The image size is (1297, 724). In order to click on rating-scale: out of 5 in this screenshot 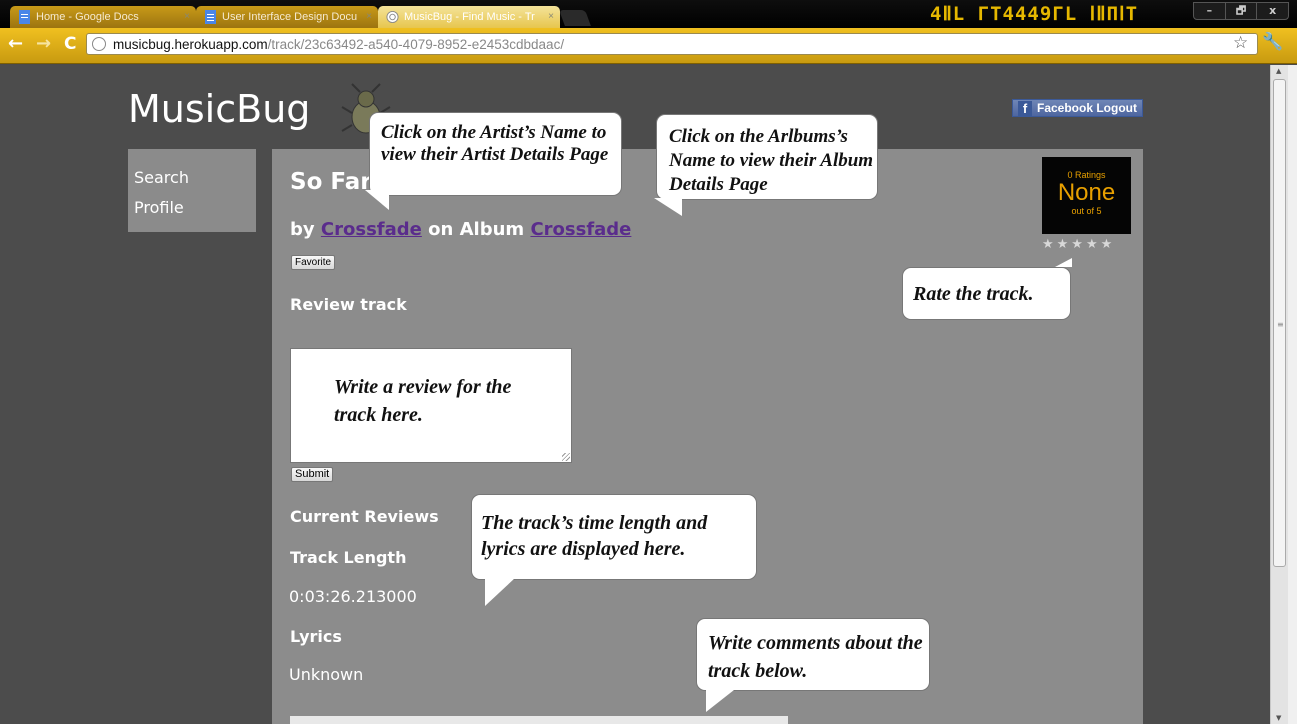, I will do `click(1086, 211)`.